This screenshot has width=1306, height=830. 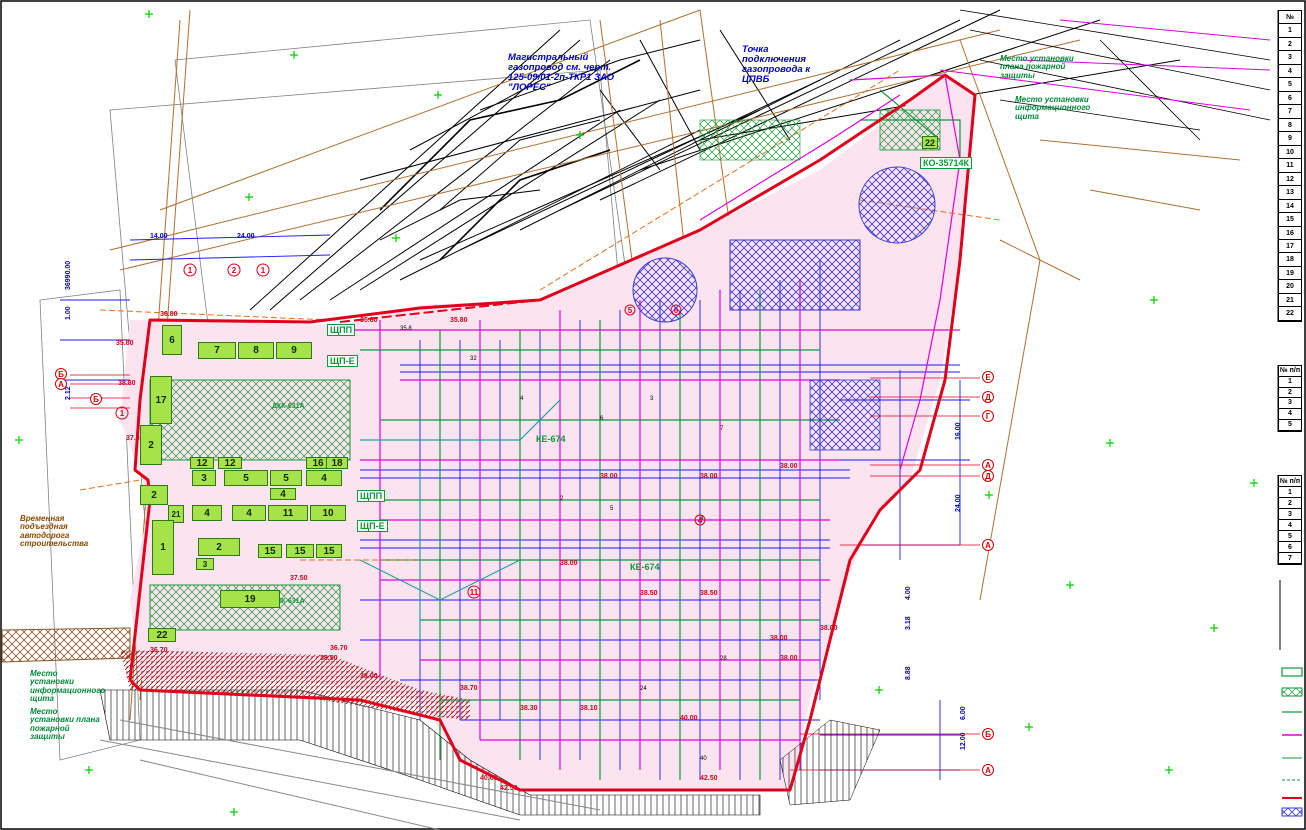 I want to click on axis-marker: Е, so click(x=988, y=377).